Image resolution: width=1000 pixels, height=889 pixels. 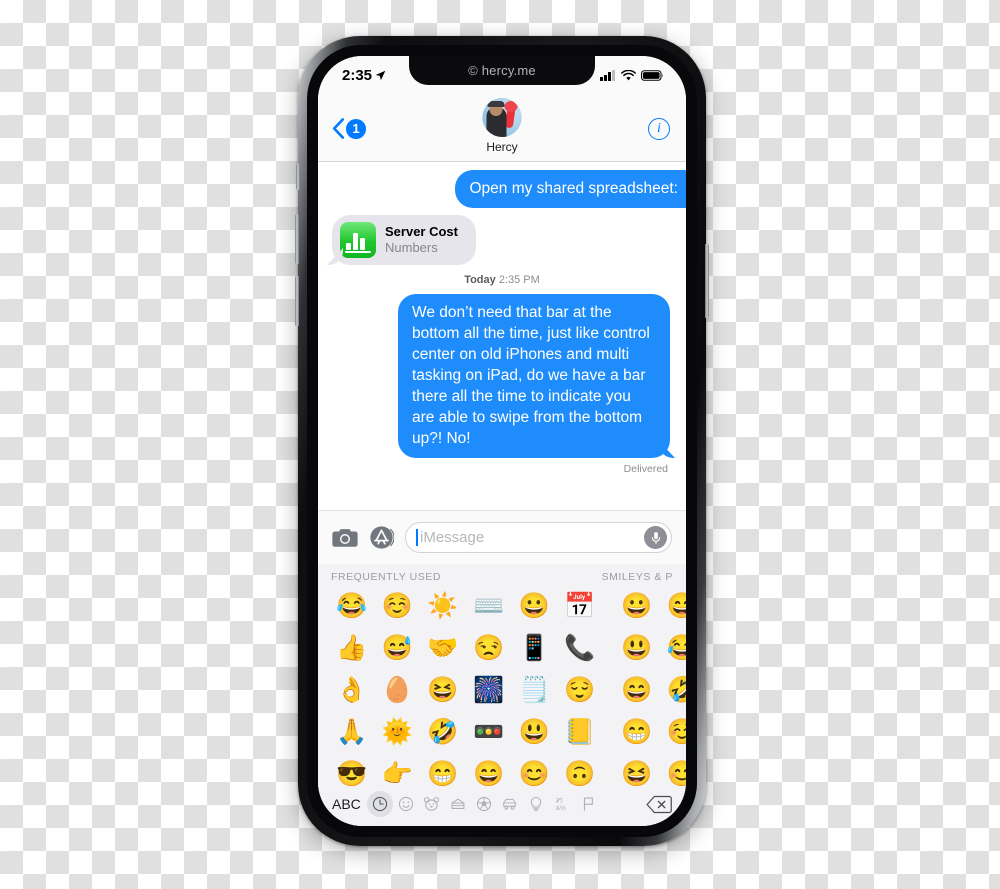 I want to click on camera-icon, so click(x=345, y=537).